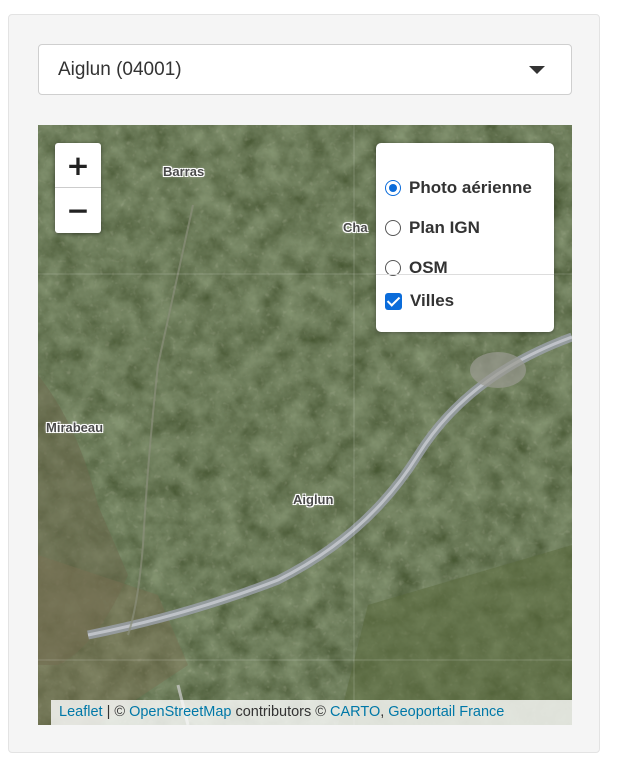  What do you see at coordinates (355, 227) in the screenshot?
I see `town-label-cha: Cha` at bounding box center [355, 227].